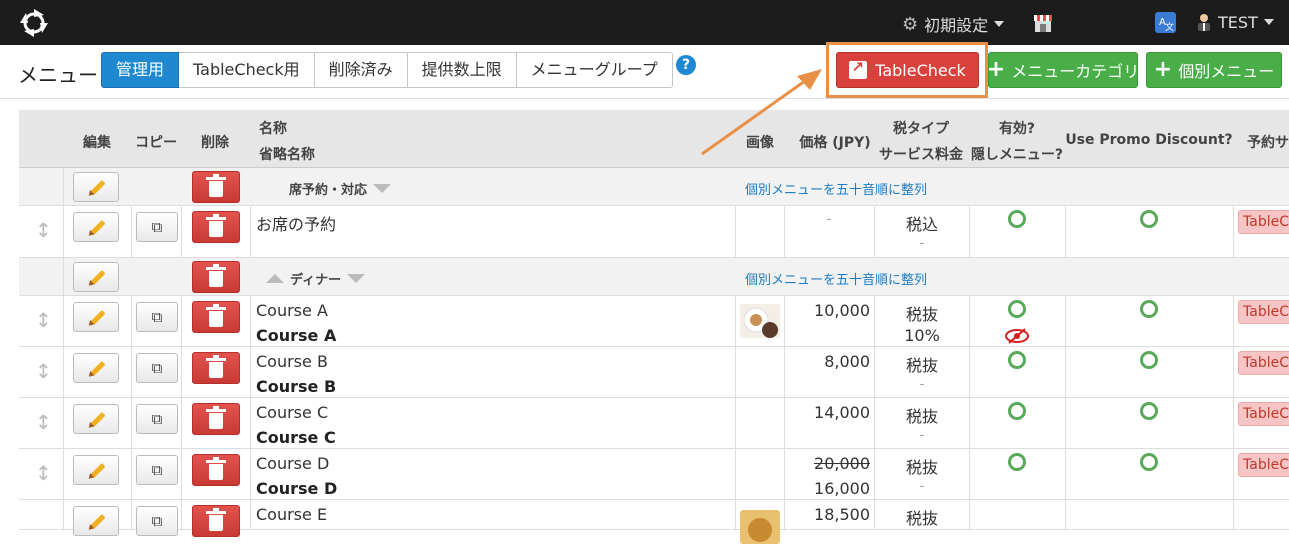  I want to click on header-image: 画像, so click(760, 143).